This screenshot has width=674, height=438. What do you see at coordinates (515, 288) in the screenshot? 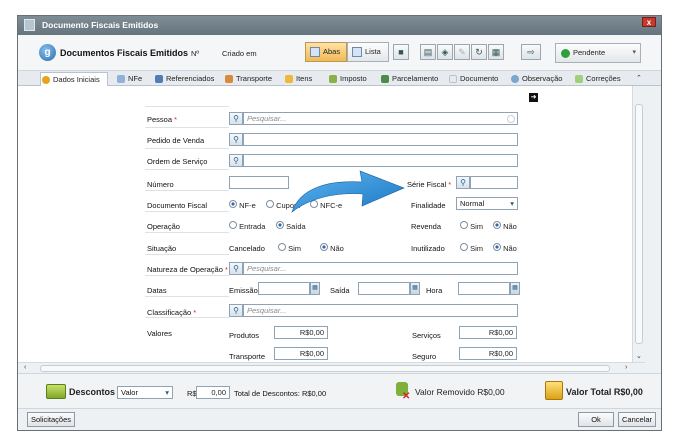
I see `clock-icon: ▦` at bounding box center [515, 288].